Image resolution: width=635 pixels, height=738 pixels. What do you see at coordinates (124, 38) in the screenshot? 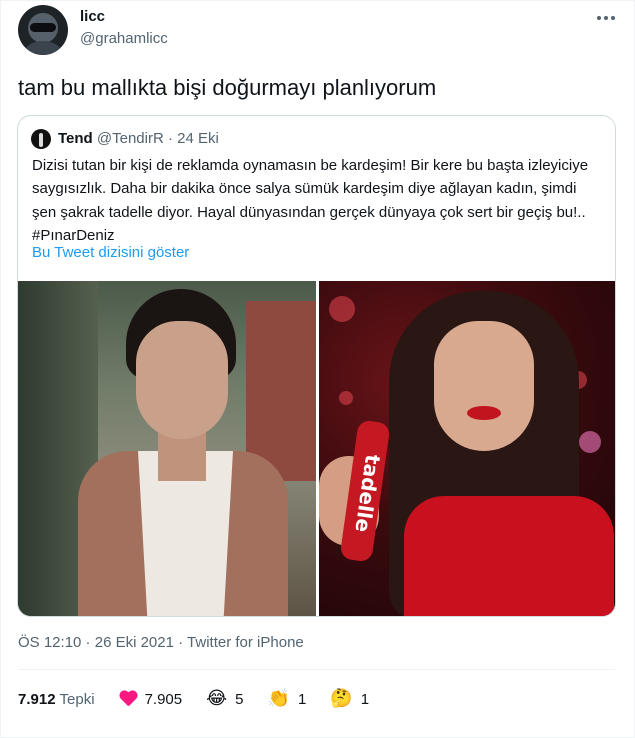
I see `author-handle: @grahamlicc` at bounding box center [124, 38].